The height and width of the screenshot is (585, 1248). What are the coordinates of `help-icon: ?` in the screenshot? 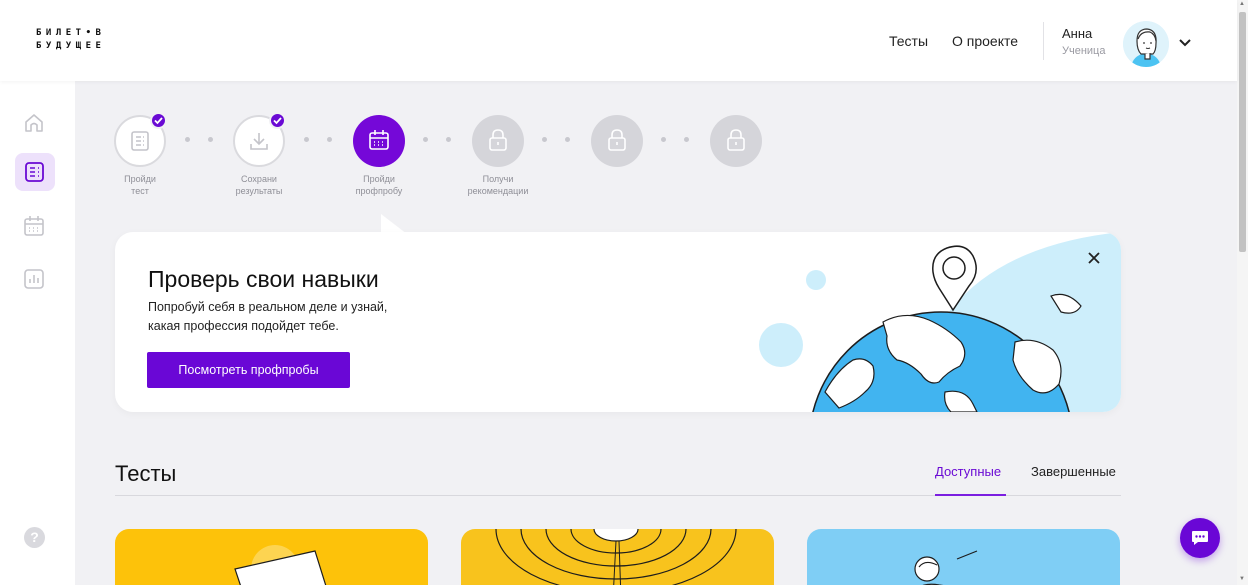 It's located at (34, 537).